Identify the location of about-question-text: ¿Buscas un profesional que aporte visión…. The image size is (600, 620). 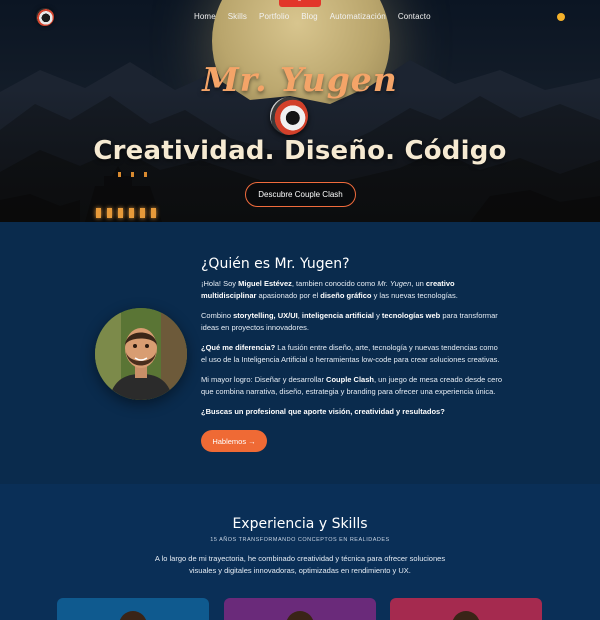
(323, 411).